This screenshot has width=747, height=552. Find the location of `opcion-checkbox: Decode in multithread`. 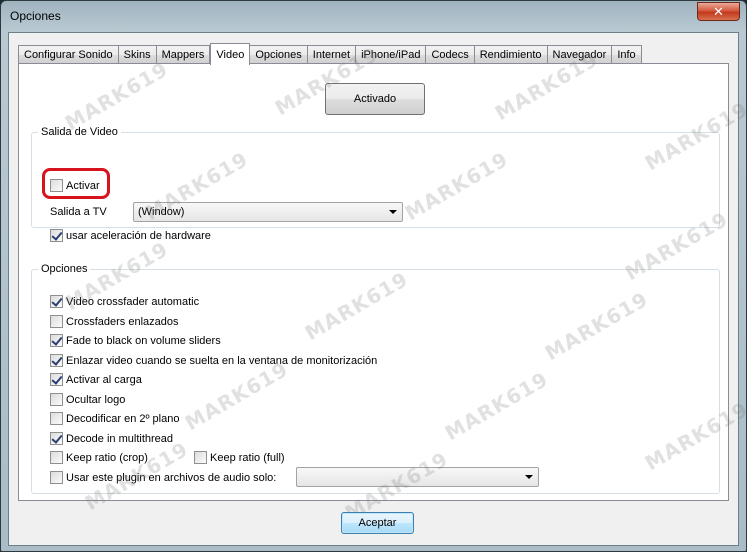

opcion-checkbox: Decode in multithread is located at coordinates (111, 438).